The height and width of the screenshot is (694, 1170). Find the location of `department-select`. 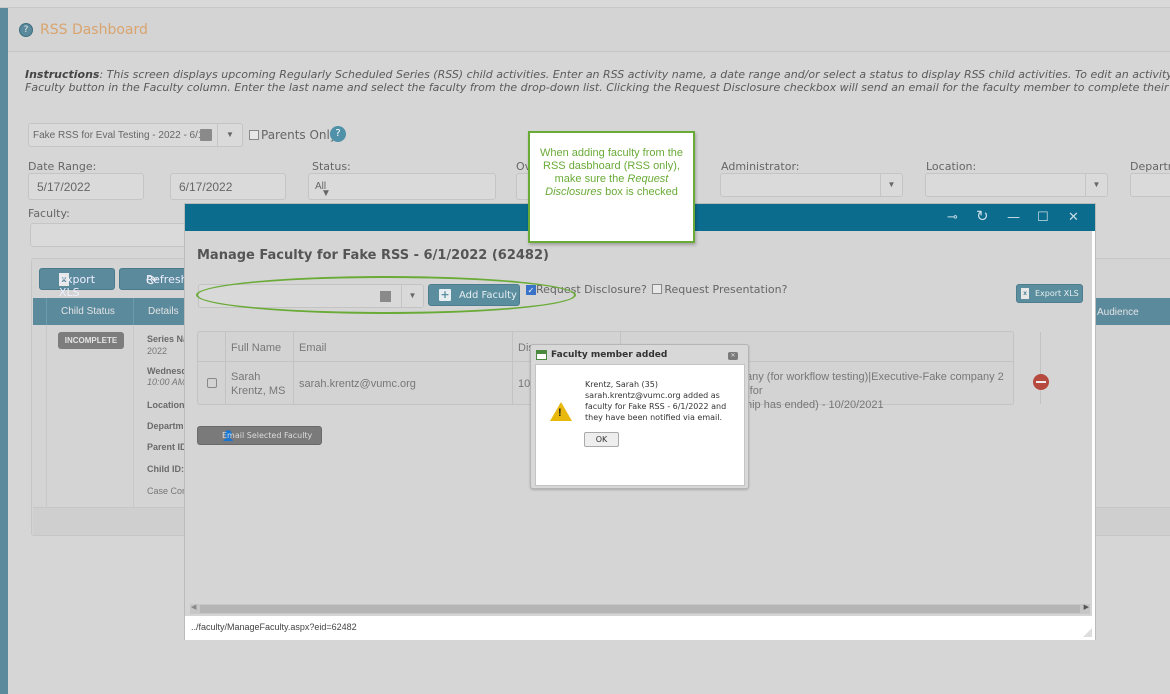

department-select is located at coordinates (1150, 185).